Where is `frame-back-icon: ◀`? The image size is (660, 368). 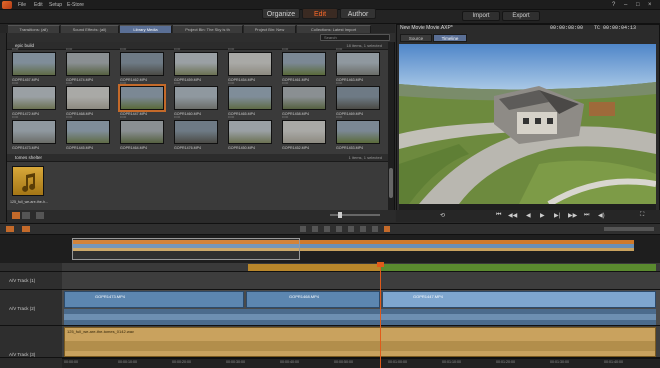 frame-back-icon: ◀ is located at coordinates (528, 215).